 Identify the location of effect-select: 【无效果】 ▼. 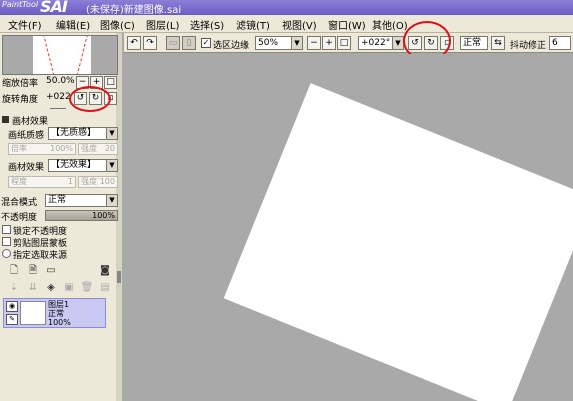
(83, 165).